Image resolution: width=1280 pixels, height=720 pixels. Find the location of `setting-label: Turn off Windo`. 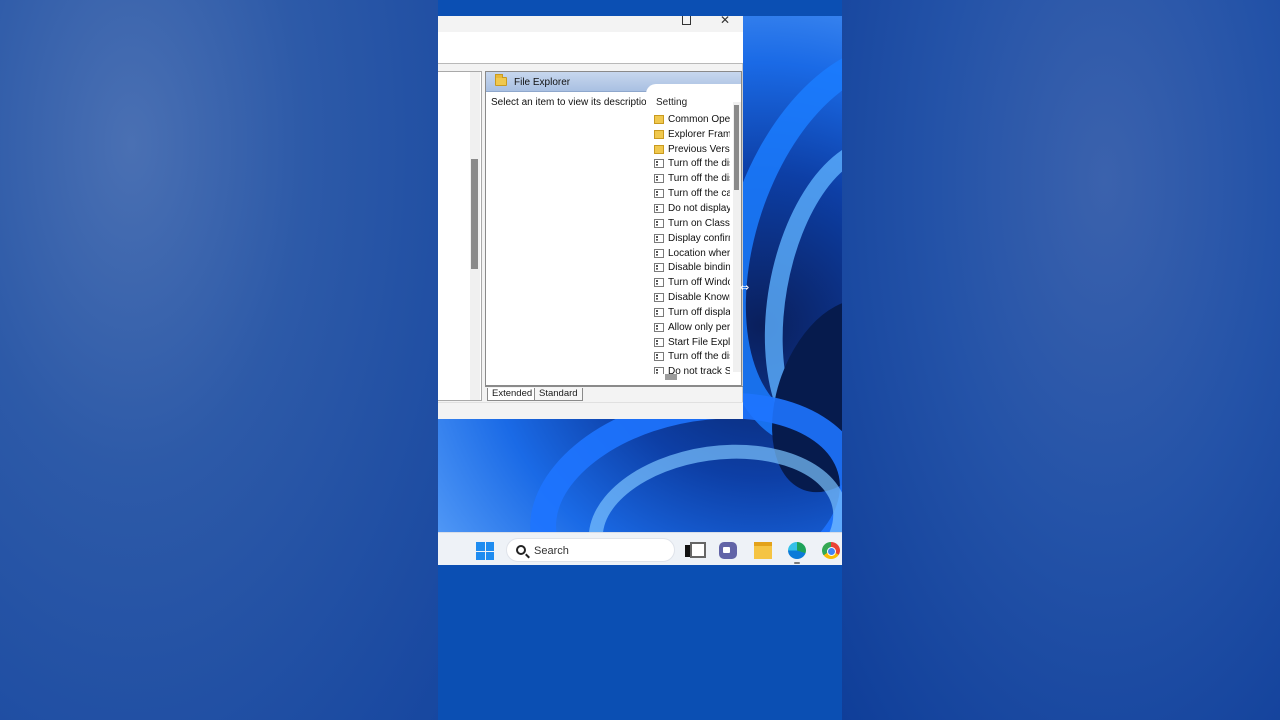

setting-label: Turn off Windo is located at coordinates (699, 283).